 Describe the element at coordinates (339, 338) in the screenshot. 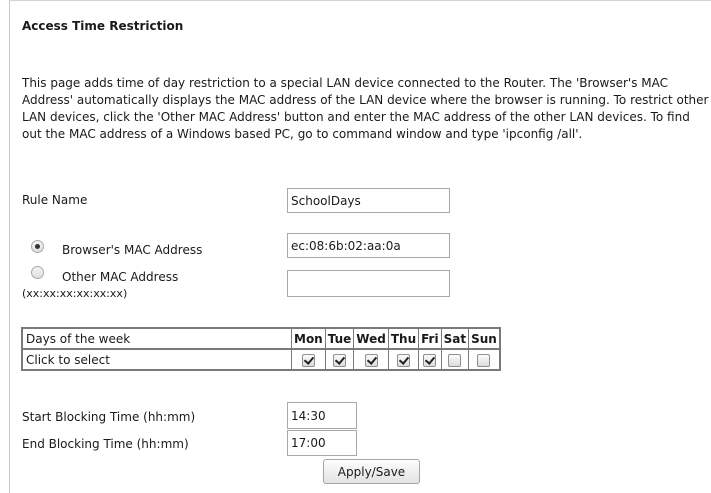

I see `day-header-tue: Tue` at that location.